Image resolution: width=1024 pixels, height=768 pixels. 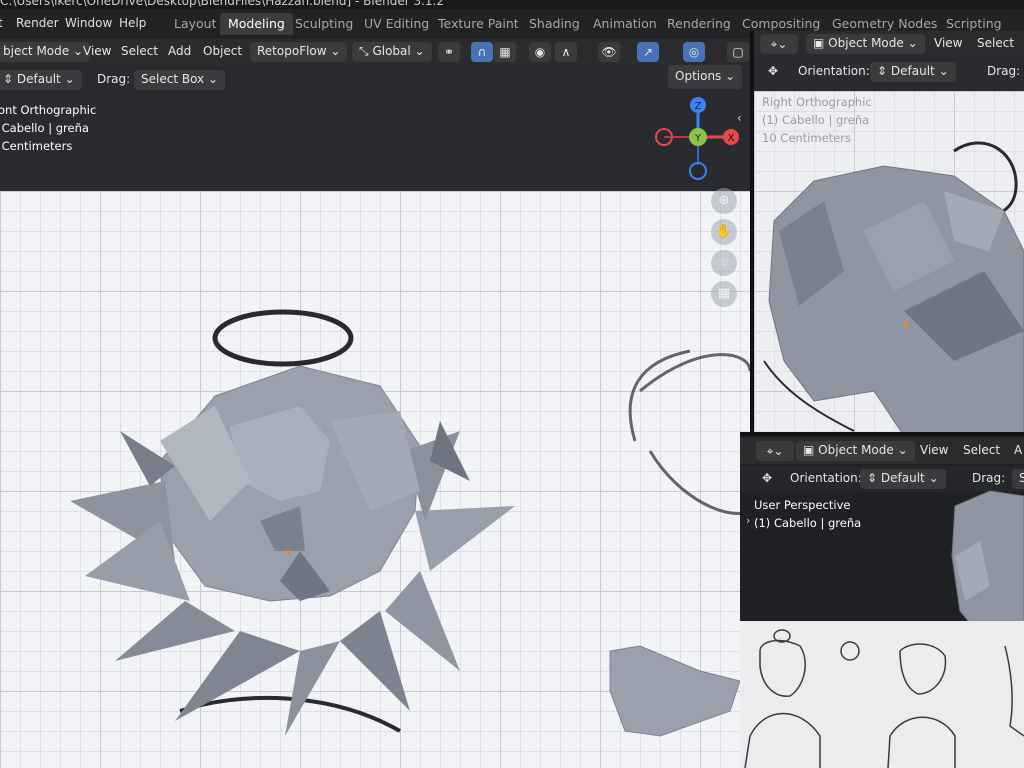 What do you see at coordinates (540, 52) in the screenshot?
I see `proportional-edit-icon: ◉` at bounding box center [540, 52].